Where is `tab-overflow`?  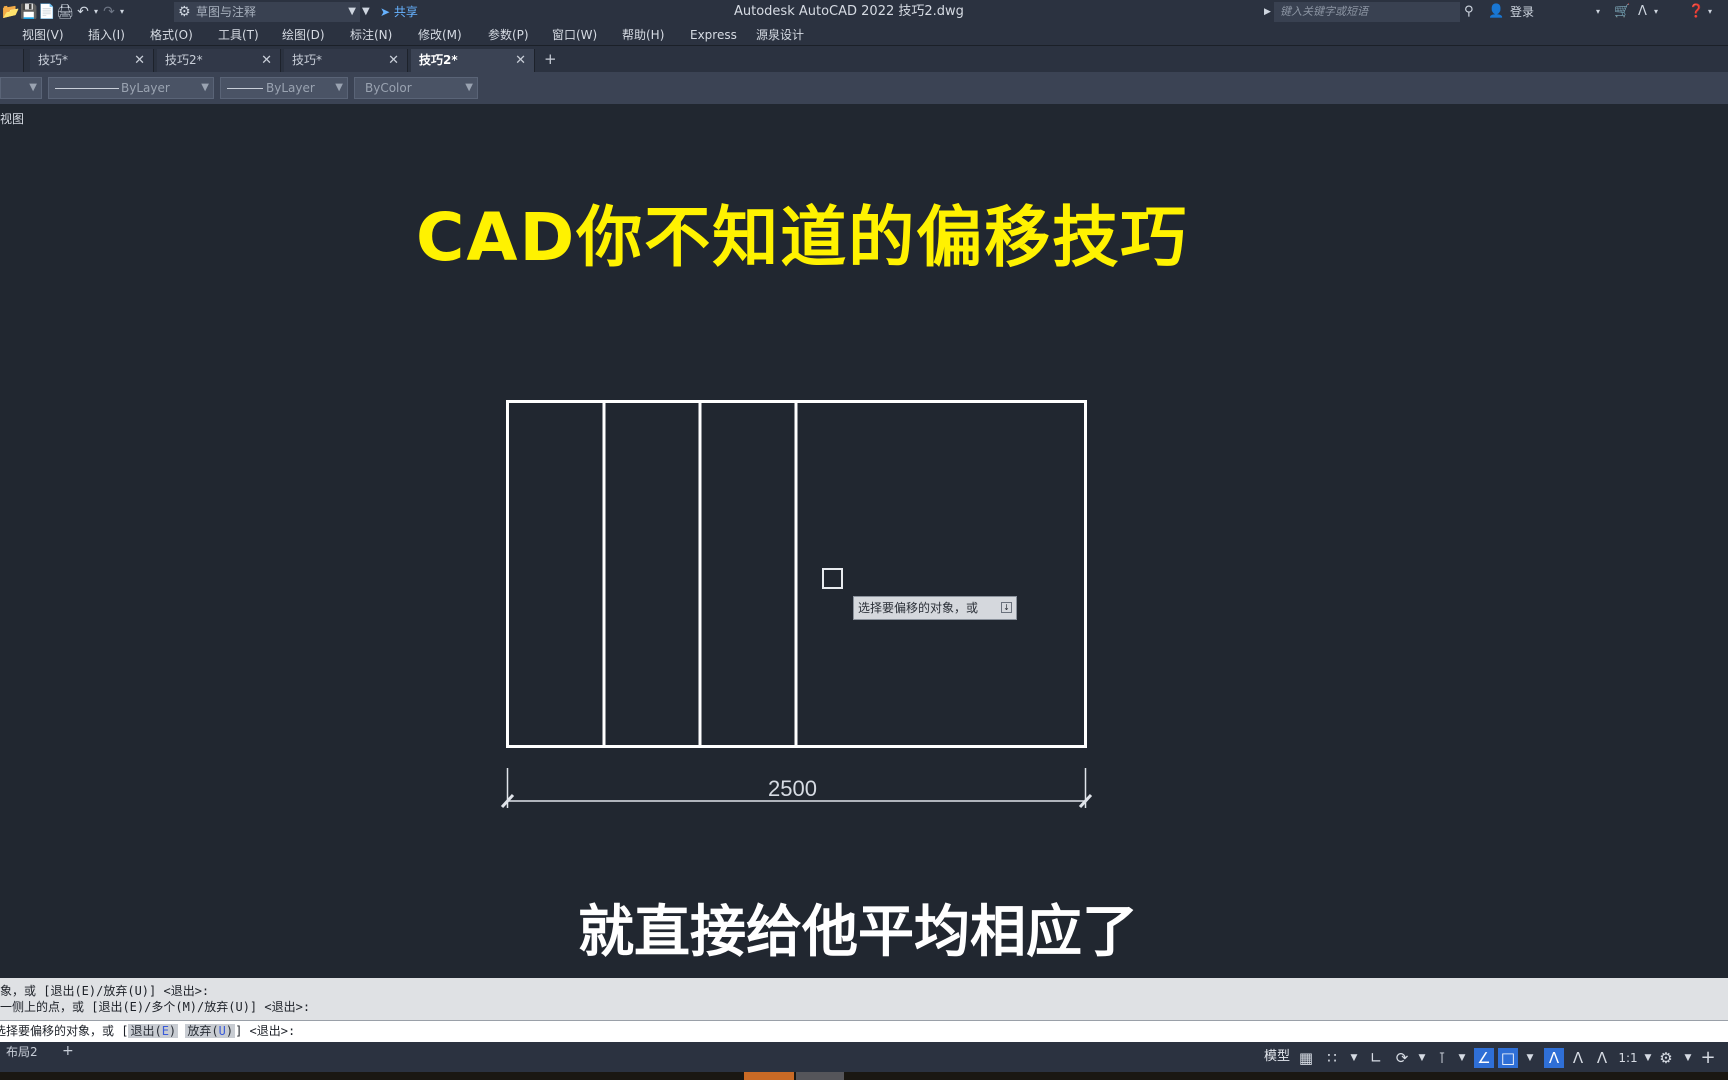 tab-overflow is located at coordinates (12, 60).